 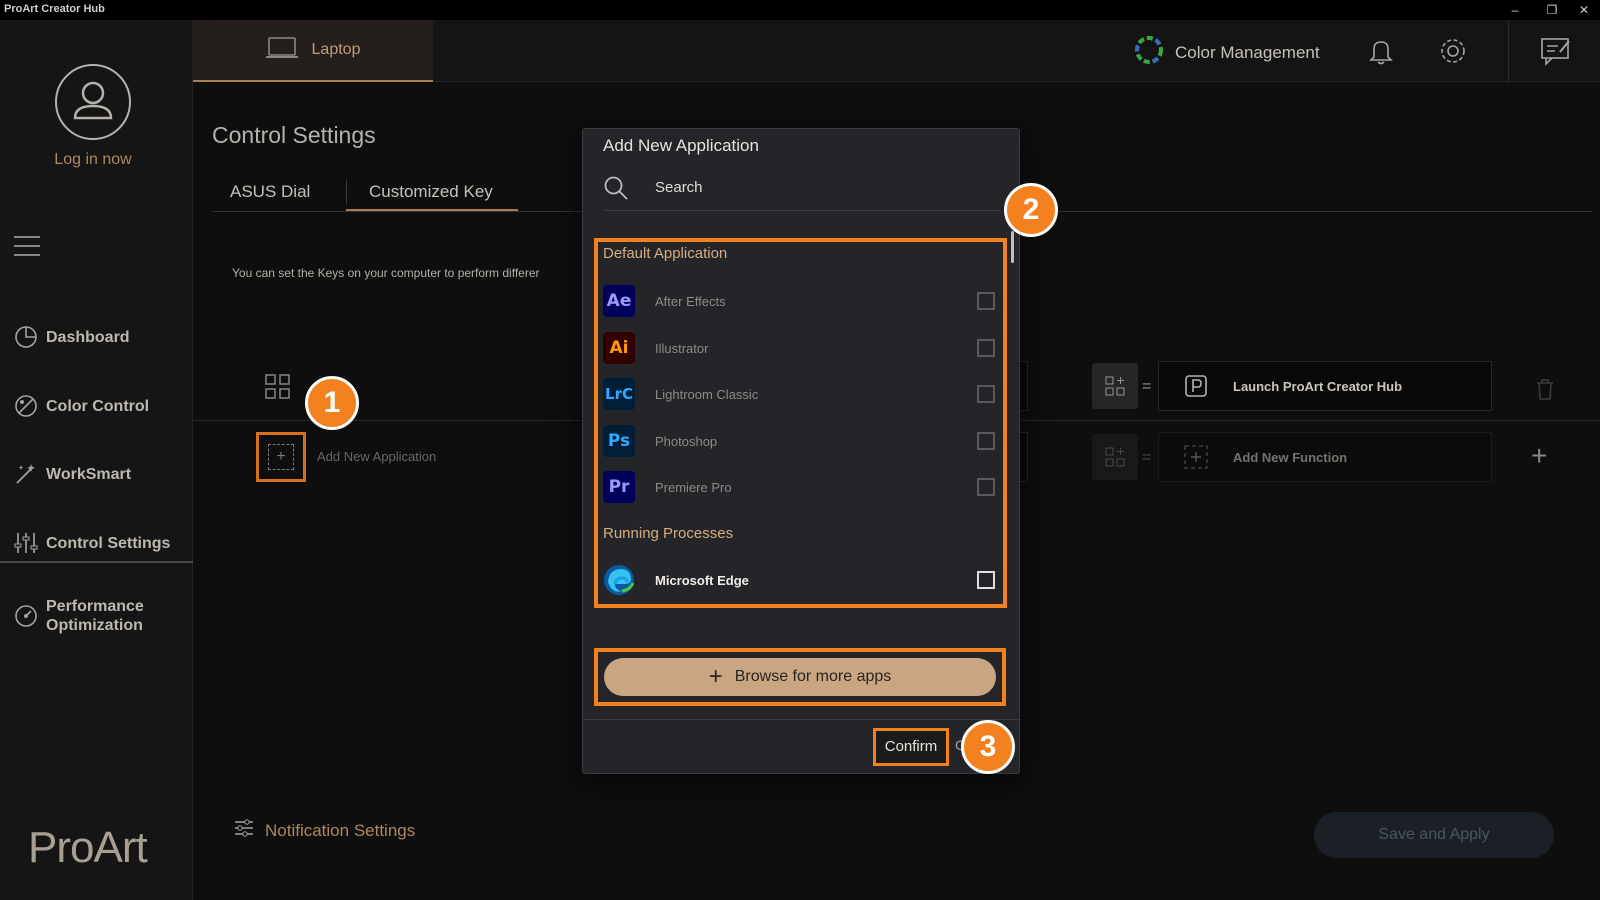 I want to click on dashed-plus-icon, so click(x=1196, y=457).